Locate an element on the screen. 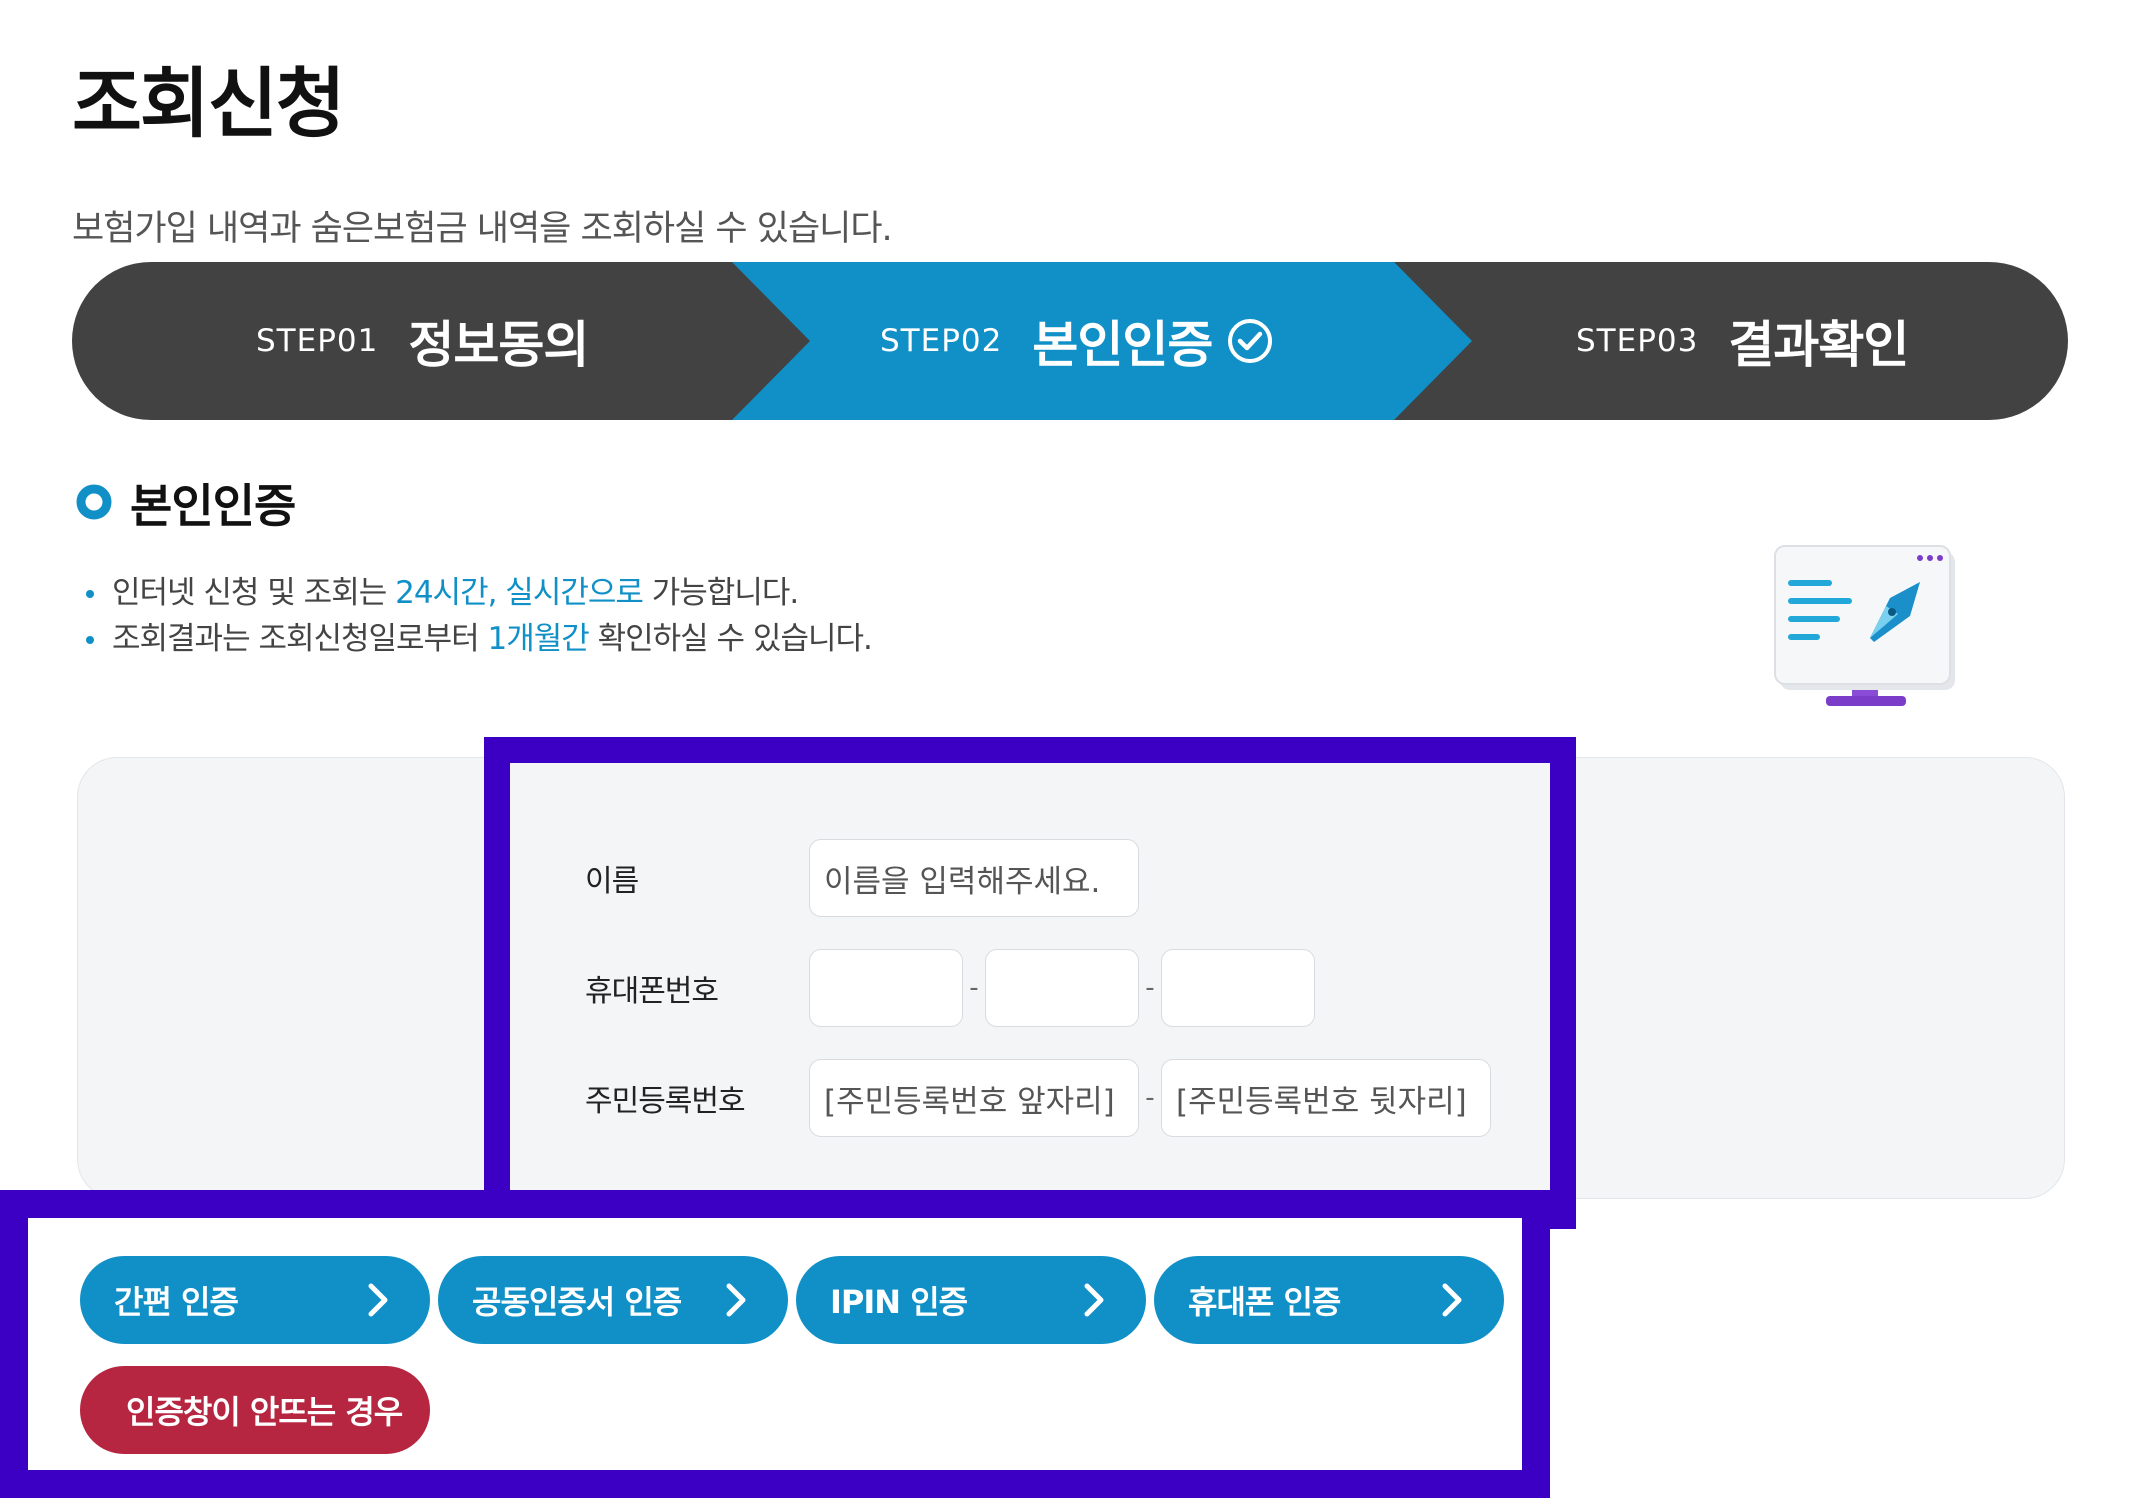 The height and width of the screenshot is (1498, 2132). step-1-name: 정보동의 is located at coordinates (498, 345).